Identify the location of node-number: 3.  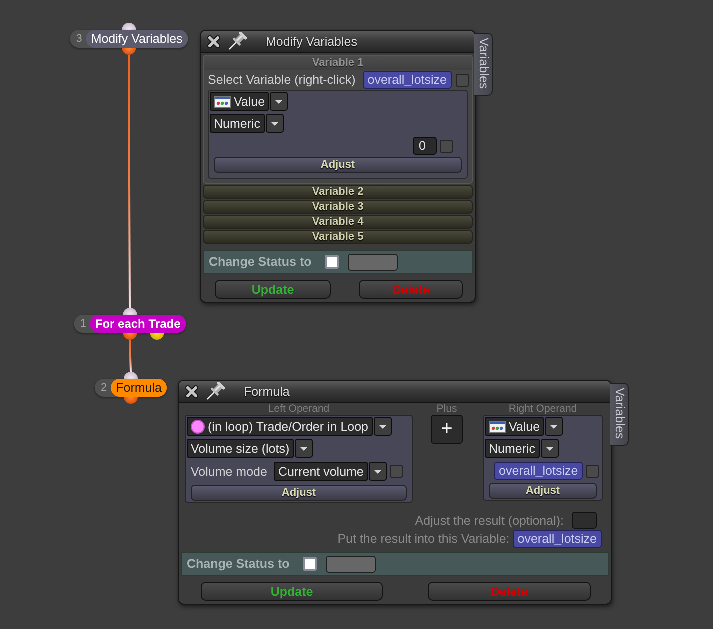
(79, 39).